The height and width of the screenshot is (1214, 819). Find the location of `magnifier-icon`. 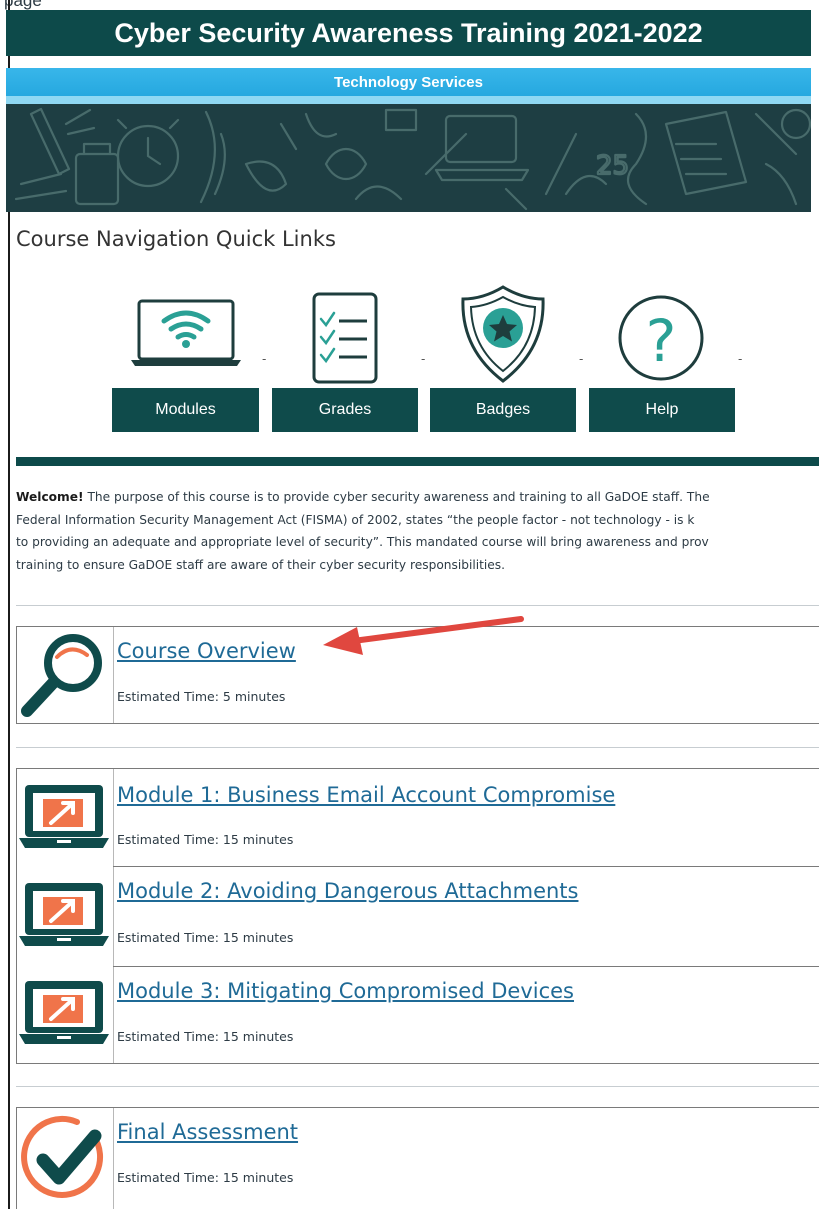

magnifier-icon is located at coordinates (61, 675).